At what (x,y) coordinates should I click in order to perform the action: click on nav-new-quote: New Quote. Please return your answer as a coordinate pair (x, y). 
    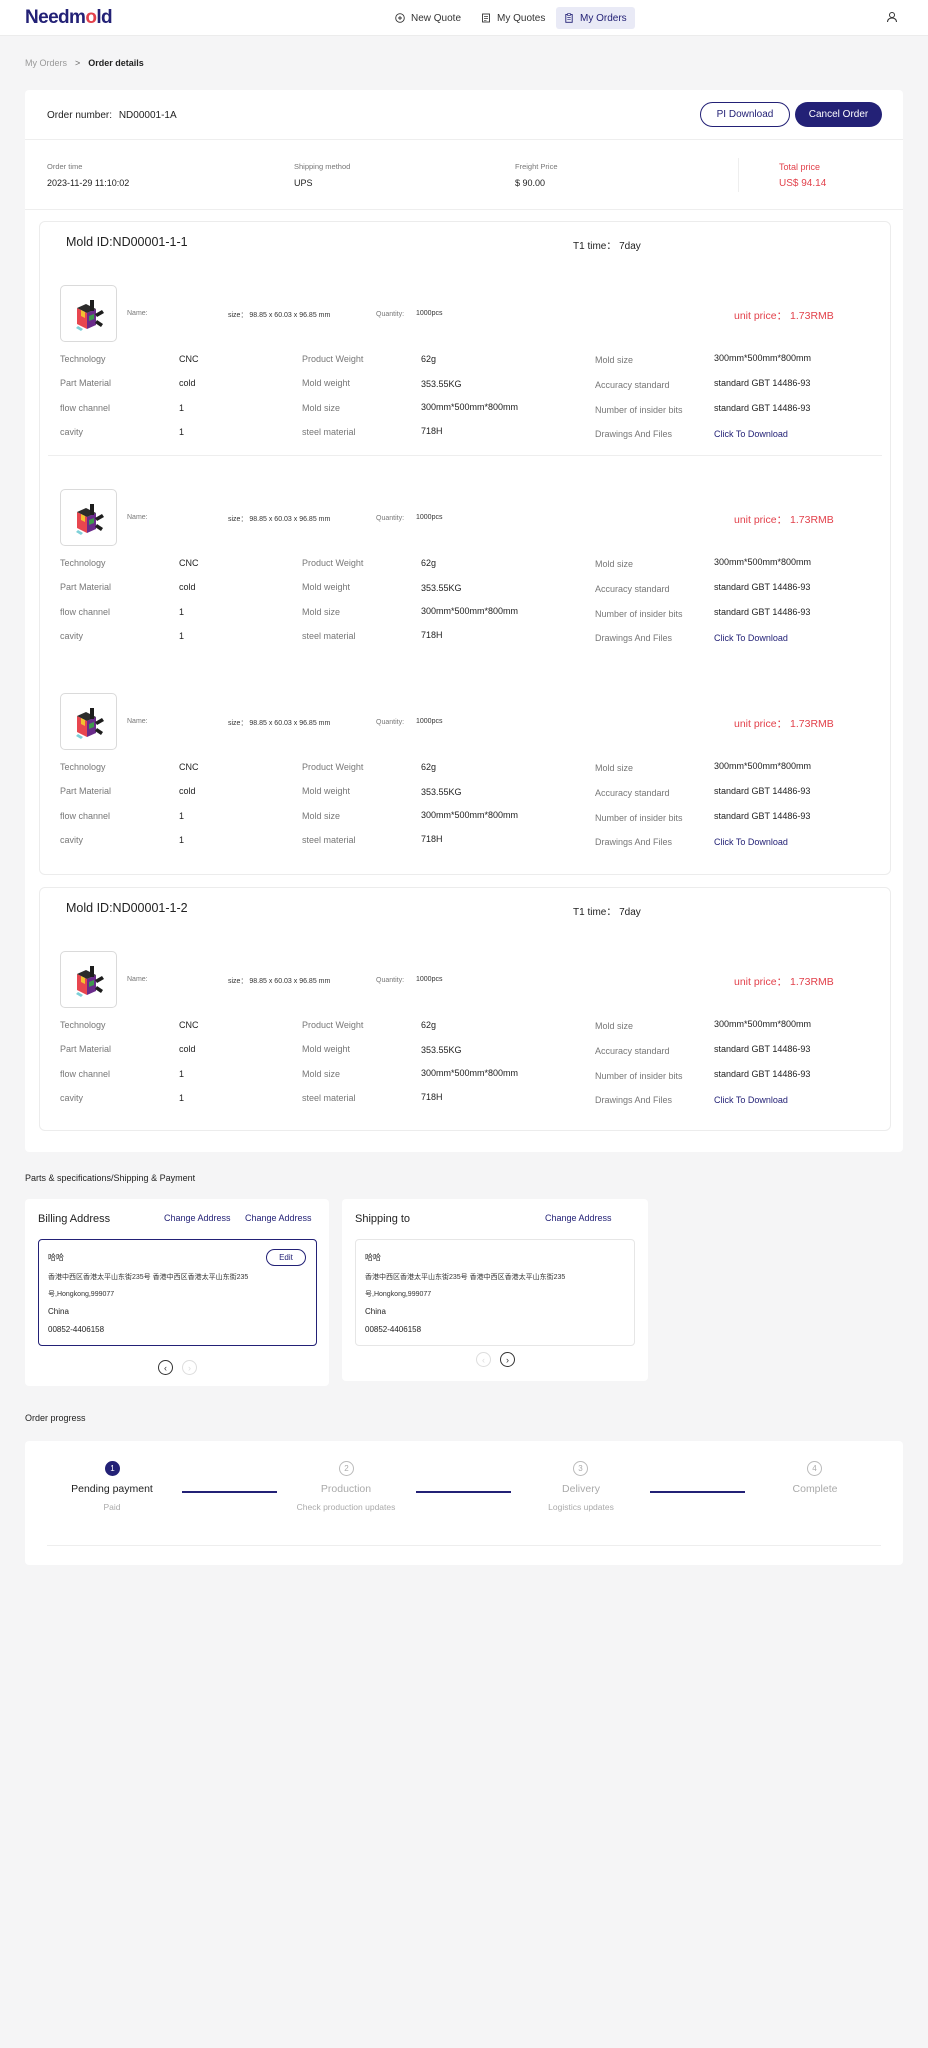
    Looking at the image, I should click on (428, 18).